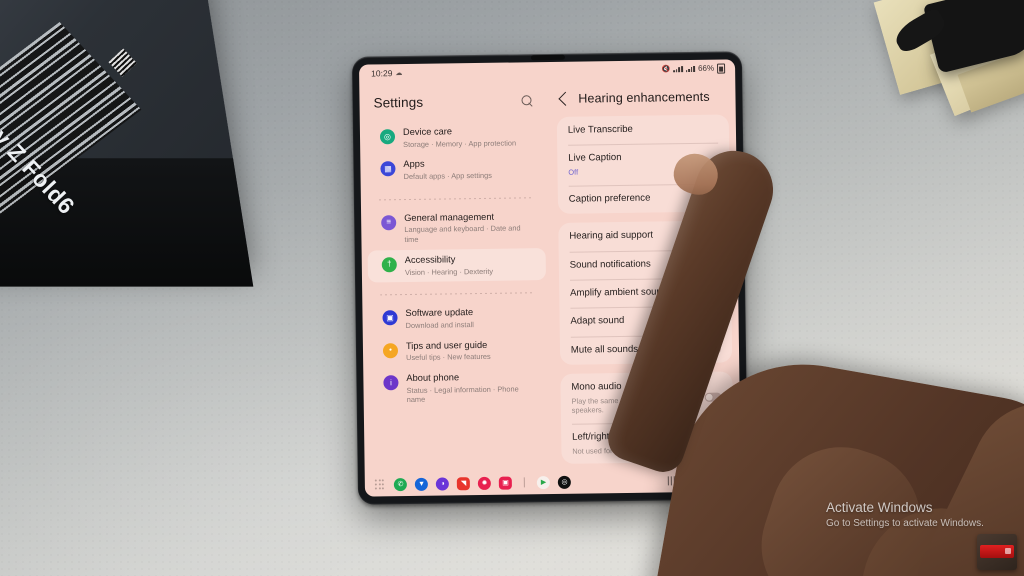  What do you see at coordinates (399, 73) in the screenshot?
I see `cloud-icon: ☁` at bounding box center [399, 73].